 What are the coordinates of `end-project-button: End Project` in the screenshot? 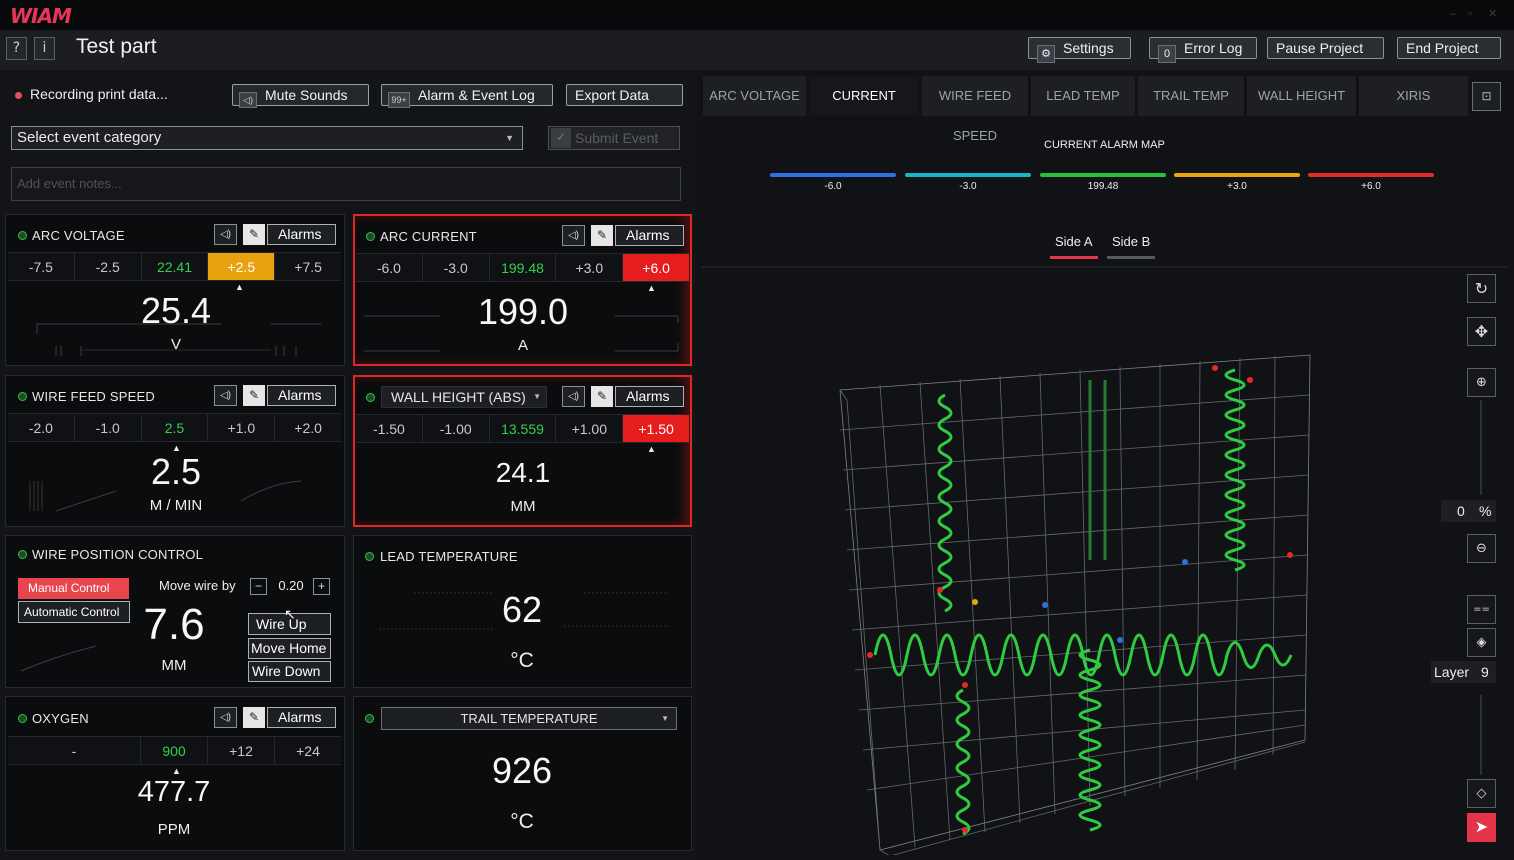 It's located at (1449, 48).